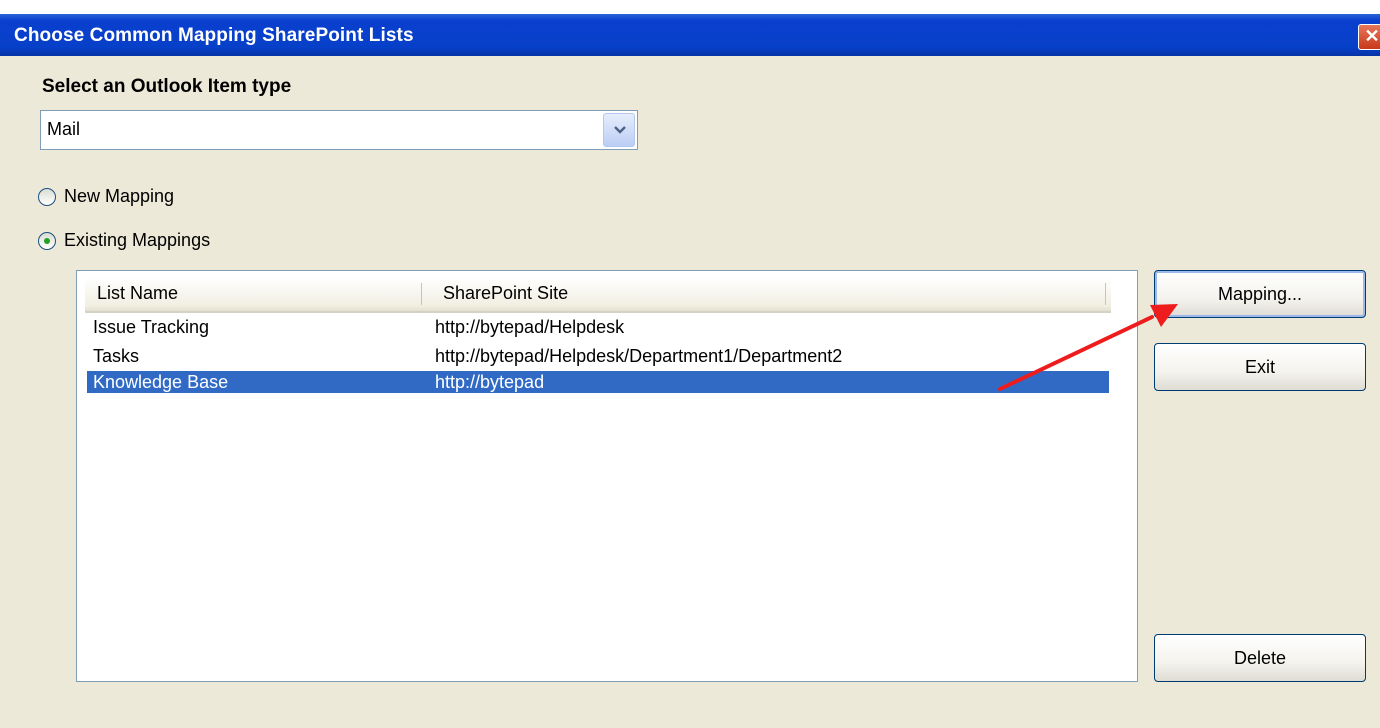 Image resolution: width=1380 pixels, height=728 pixels. Describe the element at coordinates (339, 130) in the screenshot. I see `item-type-dropdown: Mail` at that location.